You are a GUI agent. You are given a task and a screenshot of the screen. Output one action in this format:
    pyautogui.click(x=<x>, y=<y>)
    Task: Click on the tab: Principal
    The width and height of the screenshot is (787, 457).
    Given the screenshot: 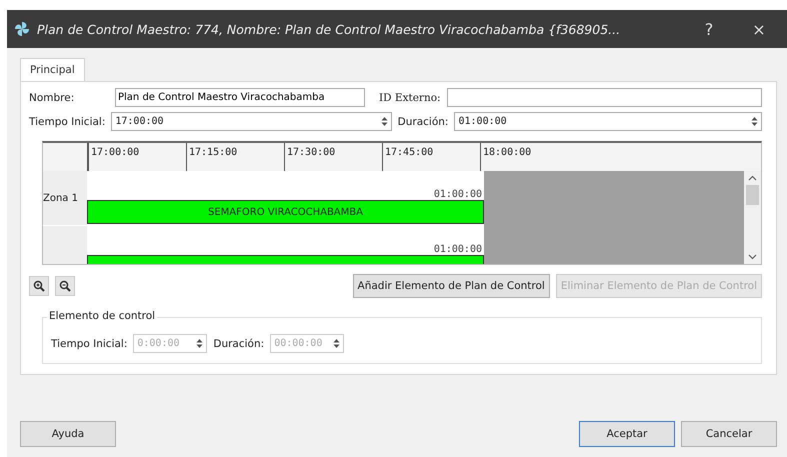 What is the action you would take?
    pyautogui.click(x=52, y=69)
    